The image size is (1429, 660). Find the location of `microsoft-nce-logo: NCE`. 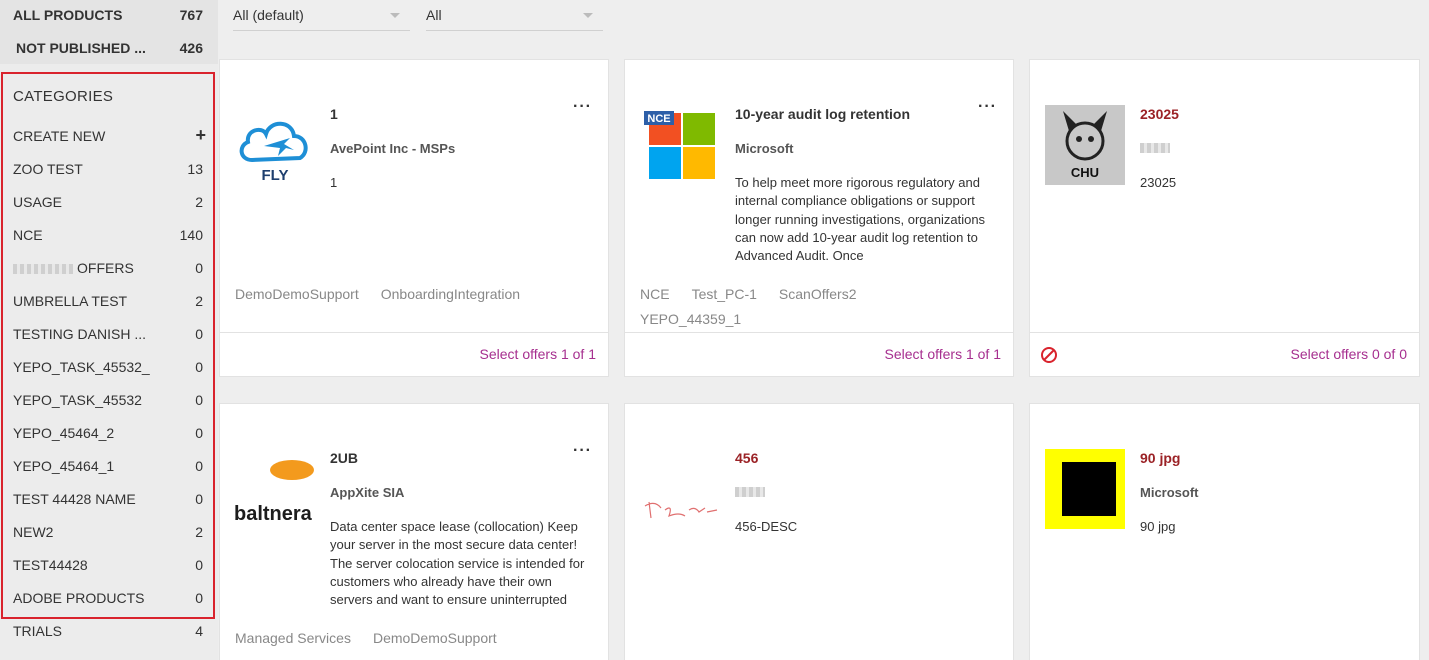

microsoft-nce-logo: NCE is located at coordinates (680, 149).